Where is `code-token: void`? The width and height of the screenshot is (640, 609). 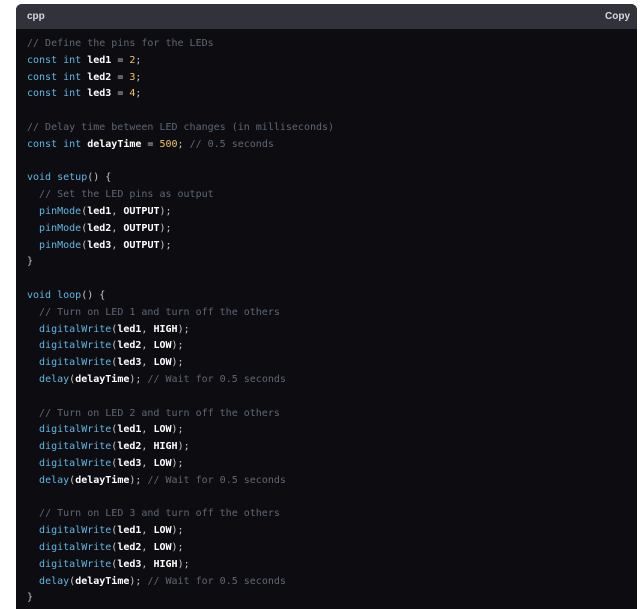
code-token: void is located at coordinates (42, 295).